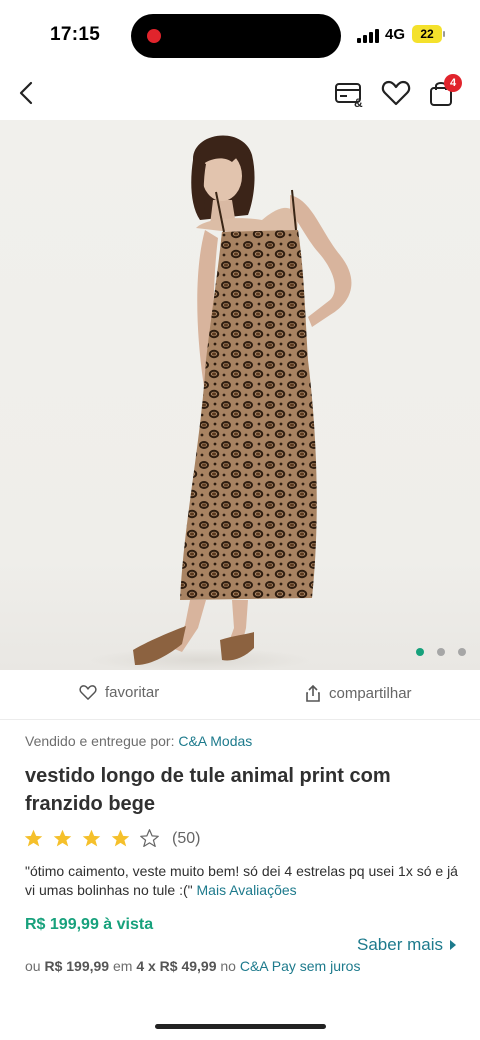 The width and height of the screenshot is (480, 1040). I want to click on seller-info: Vendido e entregue por: C&A Modas, so click(138, 741).